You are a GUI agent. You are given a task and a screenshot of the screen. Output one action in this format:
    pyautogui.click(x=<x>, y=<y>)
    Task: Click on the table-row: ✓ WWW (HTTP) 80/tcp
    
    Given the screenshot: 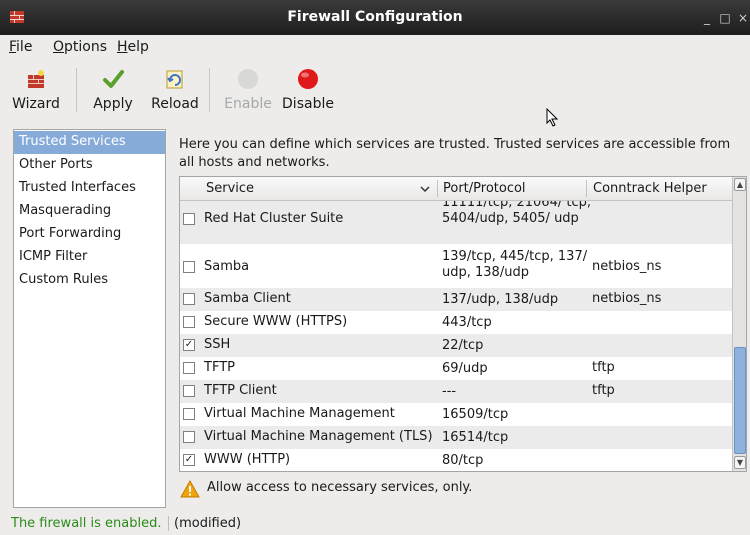 What is the action you would take?
    pyautogui.click(x=456, y=460)
    